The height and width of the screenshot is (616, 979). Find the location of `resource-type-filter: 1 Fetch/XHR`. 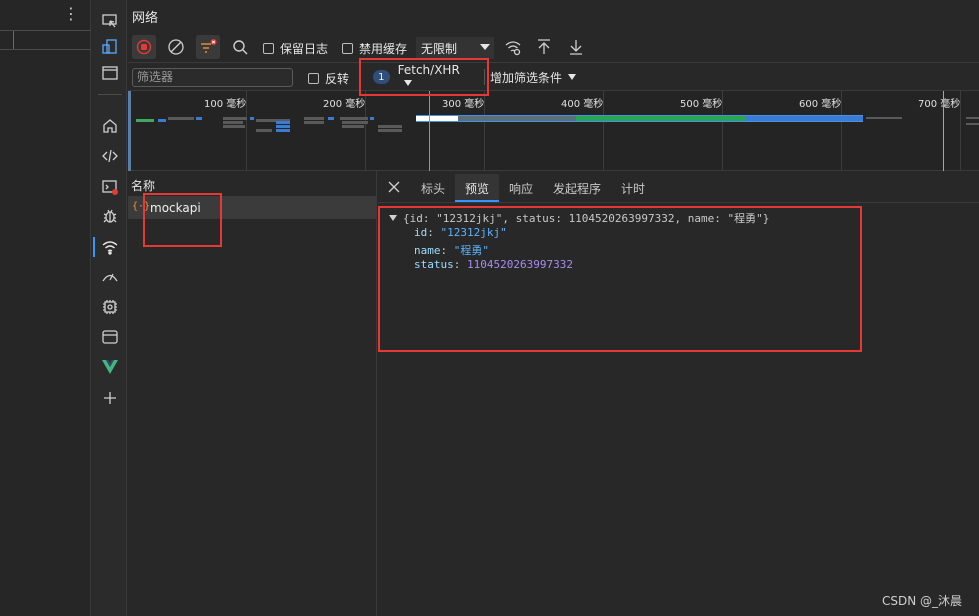

resource-type-filter: 1 Fetch/XHR is located at coordinates (418, 75).